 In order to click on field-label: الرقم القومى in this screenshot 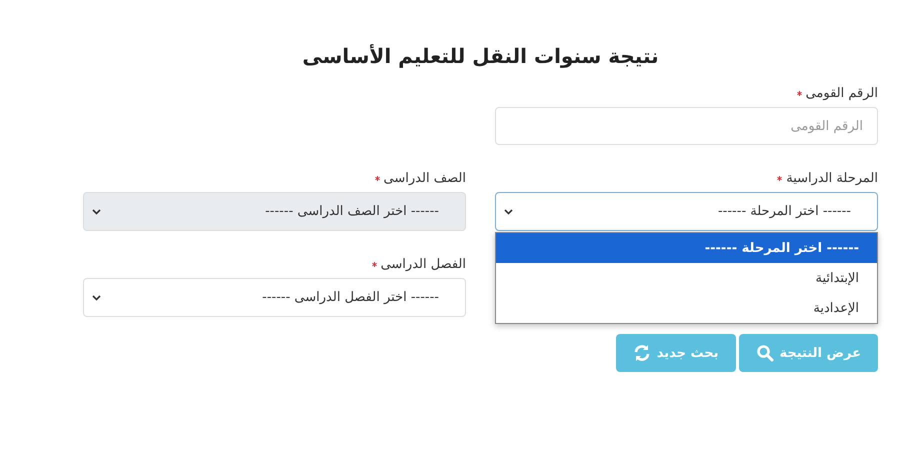, I will do `click(842, 93)`.